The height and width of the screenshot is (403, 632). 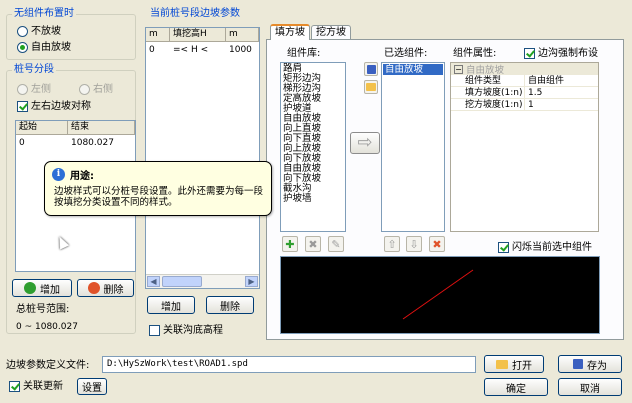 I want to click on param-header-2: 填挖高H, so click(x=198, y=34).